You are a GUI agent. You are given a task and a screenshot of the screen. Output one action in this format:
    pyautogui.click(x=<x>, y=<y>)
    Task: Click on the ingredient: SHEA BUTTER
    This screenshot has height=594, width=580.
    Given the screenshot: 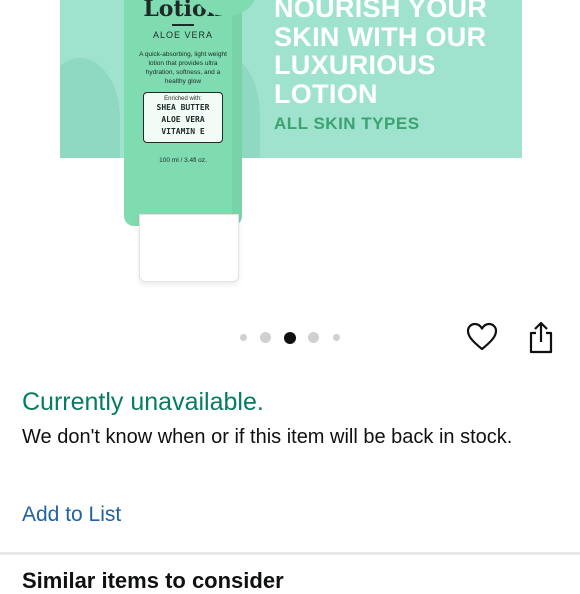 What is the action you would take?
    pyautogui.click(x=183, y=107)
    